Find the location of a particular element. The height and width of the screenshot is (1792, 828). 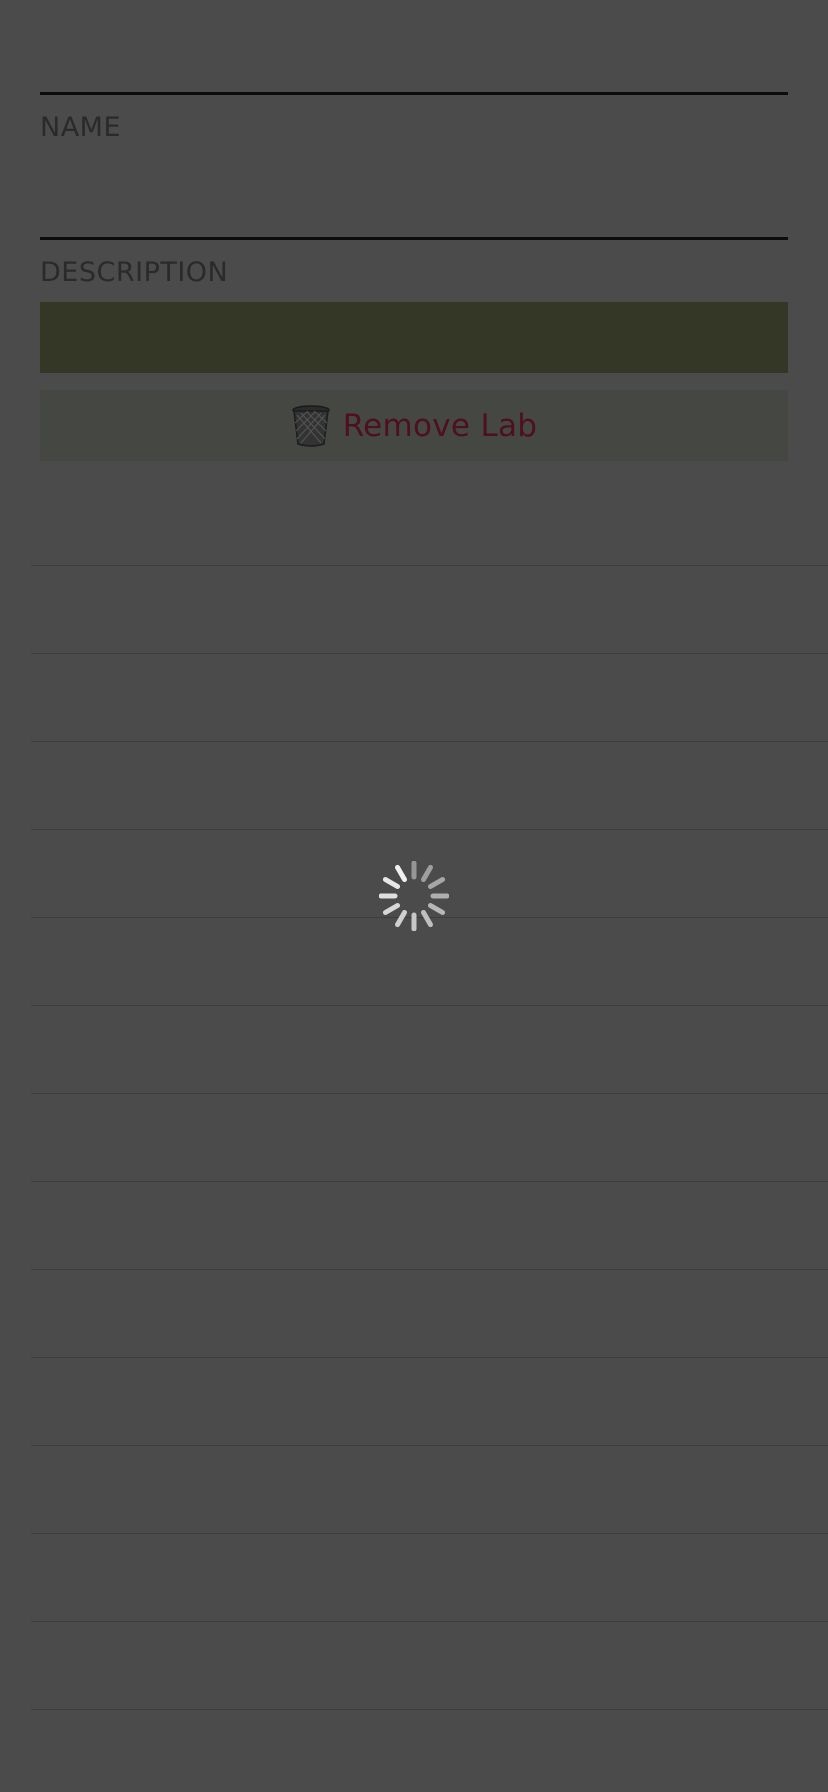

remove-lab-label: Remove Lab is located at coordinates (440, 425).